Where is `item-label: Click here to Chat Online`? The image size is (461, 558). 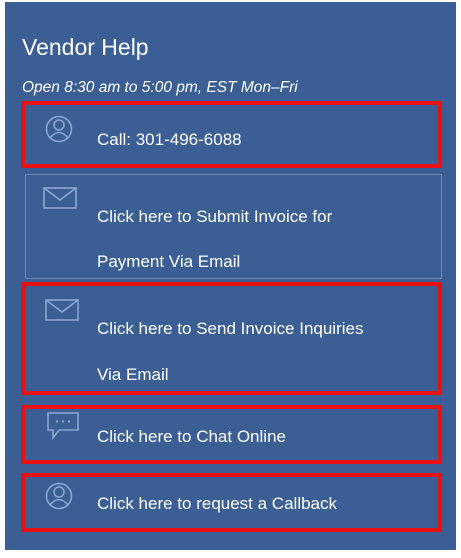
item-label: Click here to Chat Online is located at coordinates (191, 436).